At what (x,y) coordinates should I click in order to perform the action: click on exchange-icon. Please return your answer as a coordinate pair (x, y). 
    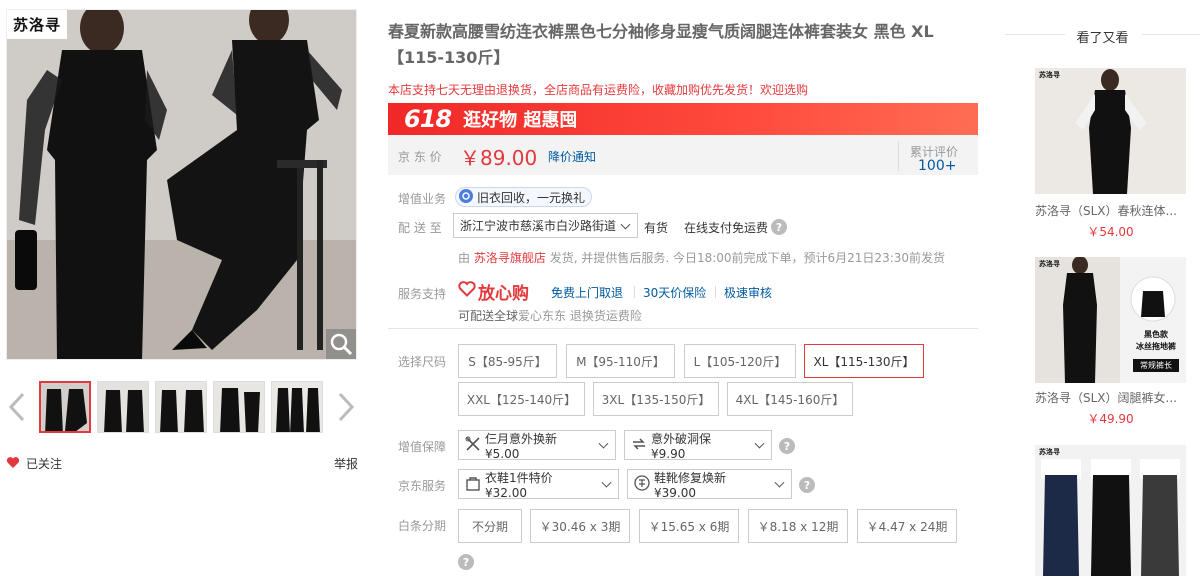
    Looking at the image, I should click on (639, 445).